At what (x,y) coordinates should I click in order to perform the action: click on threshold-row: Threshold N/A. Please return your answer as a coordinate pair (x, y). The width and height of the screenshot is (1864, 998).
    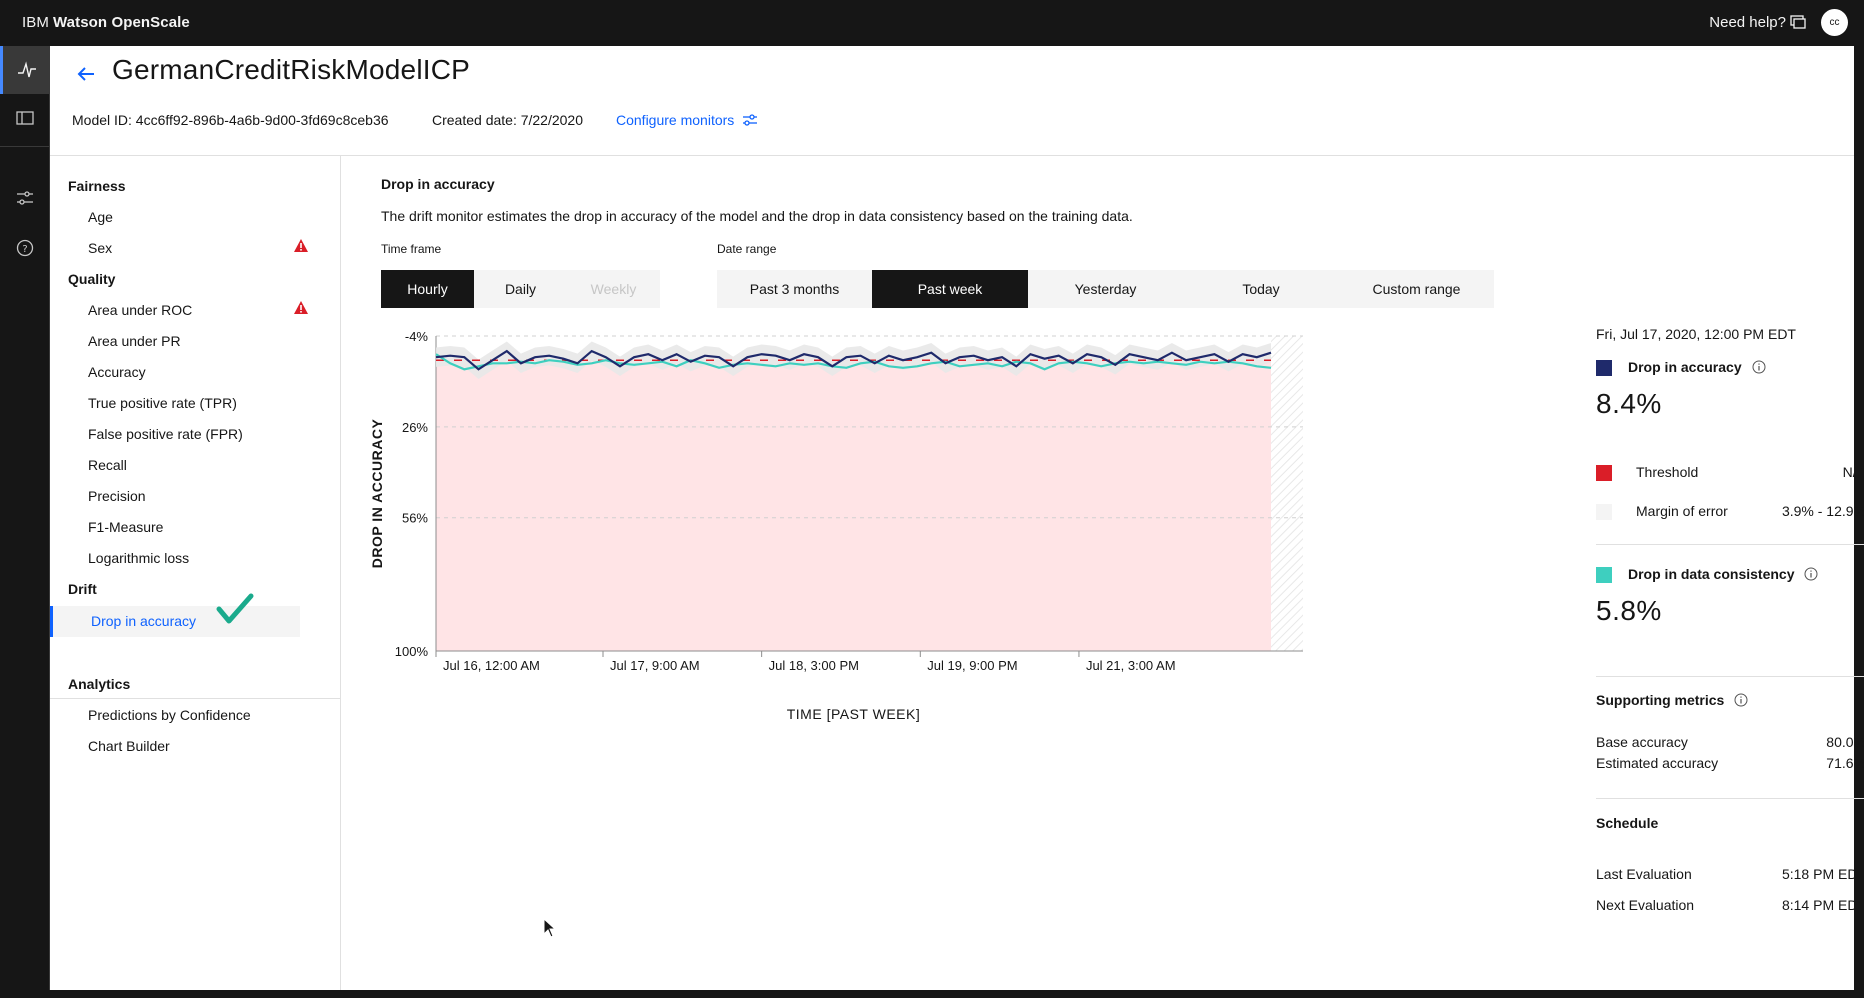
    Looking at the image, I should click on (1750, 472).